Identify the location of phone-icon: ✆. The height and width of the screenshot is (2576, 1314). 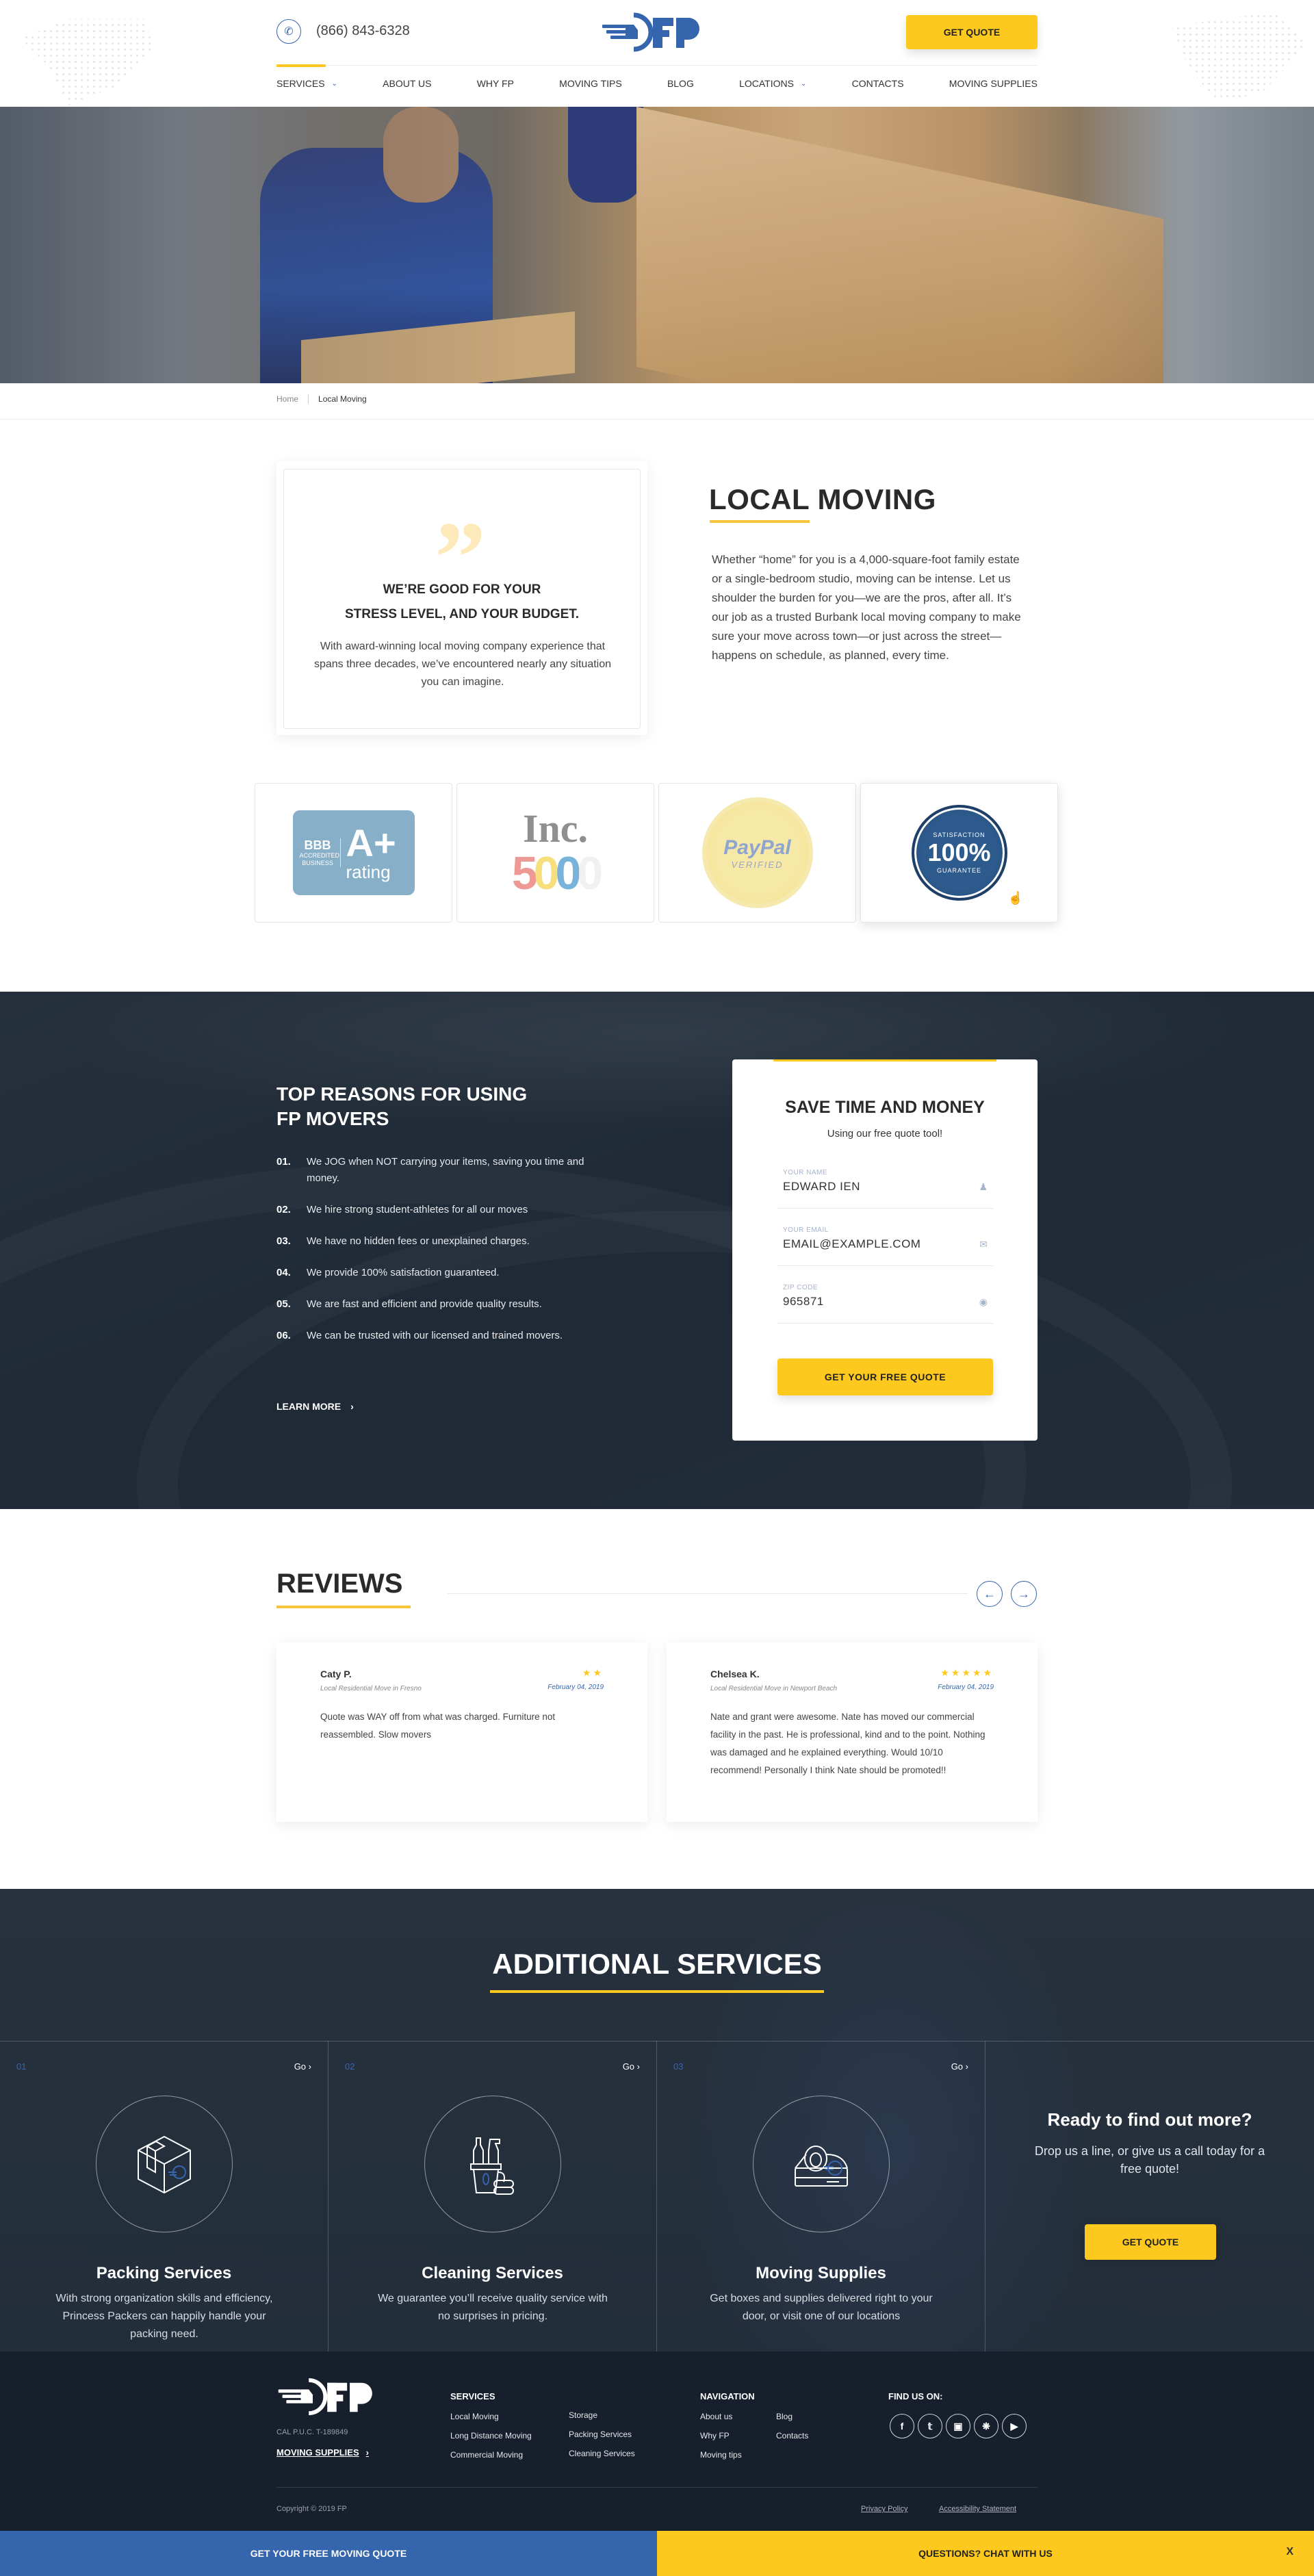
(288, 31).